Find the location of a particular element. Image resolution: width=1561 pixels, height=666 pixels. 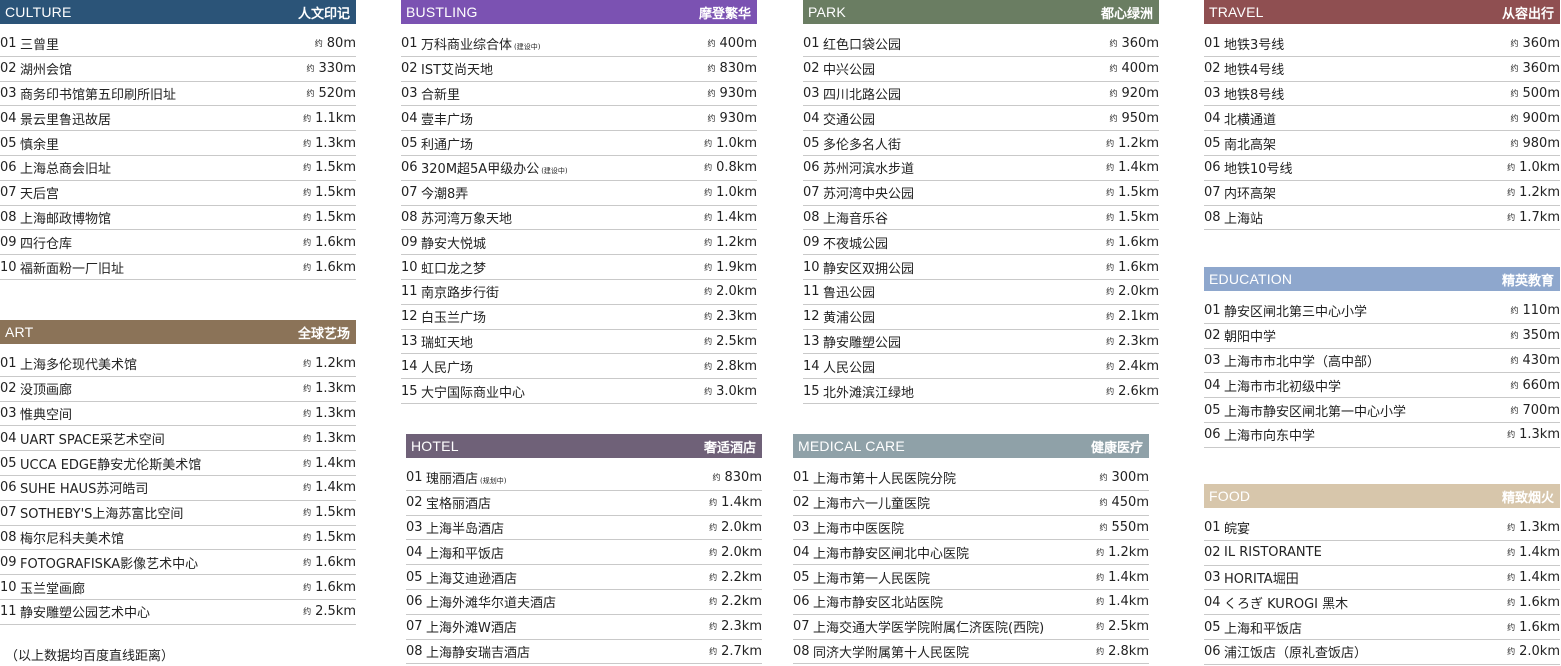

item-name-text: 静安雕塑公园艺术中心 is located at coordinates (85, 614).